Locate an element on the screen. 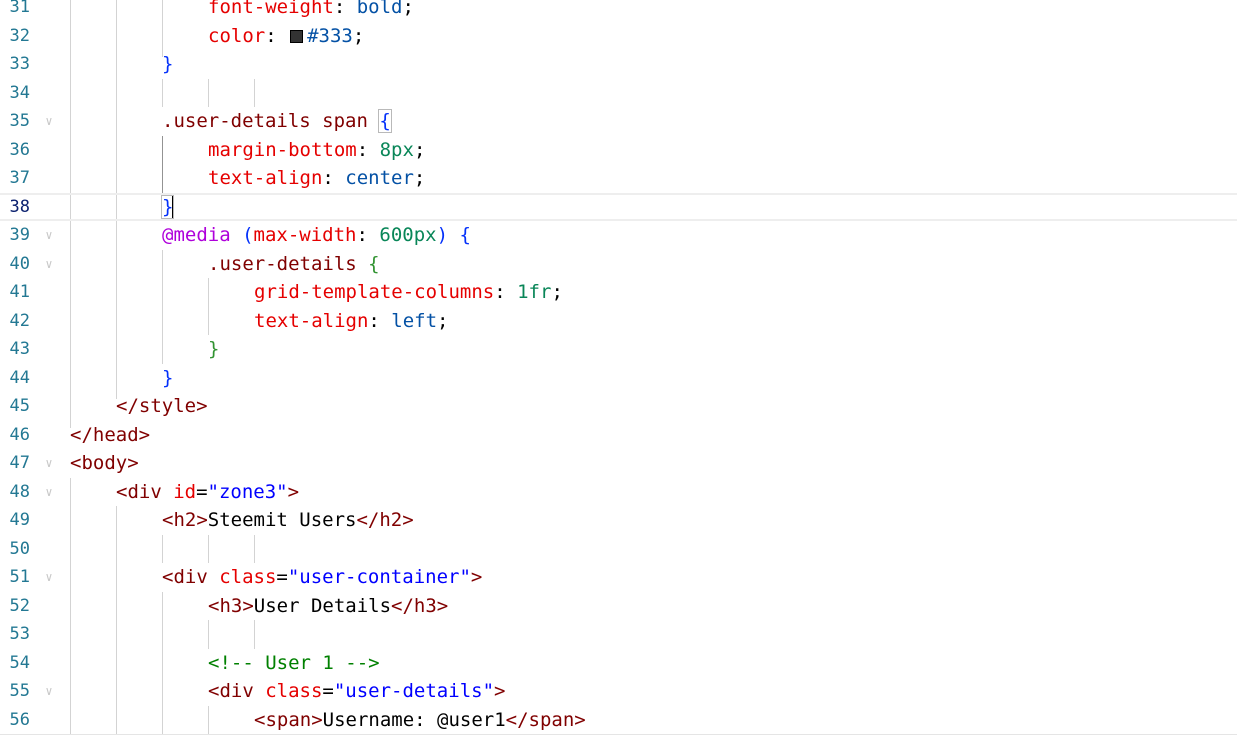 This screenshot has height=738, width=1237. line-number: 33 is located at coordinates (19, 64).